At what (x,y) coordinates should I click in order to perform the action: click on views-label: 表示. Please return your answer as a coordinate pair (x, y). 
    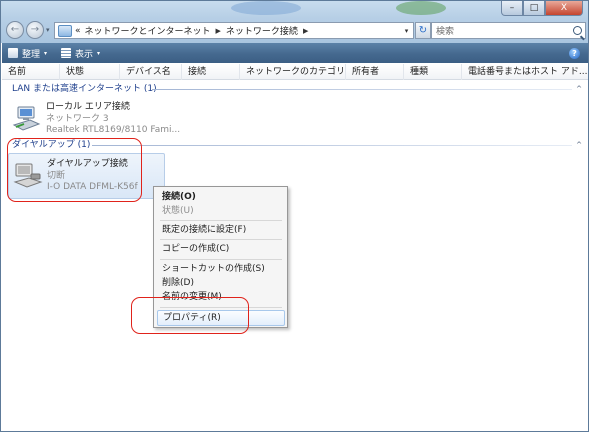
    Looking at the image, I should click on (84, 54).